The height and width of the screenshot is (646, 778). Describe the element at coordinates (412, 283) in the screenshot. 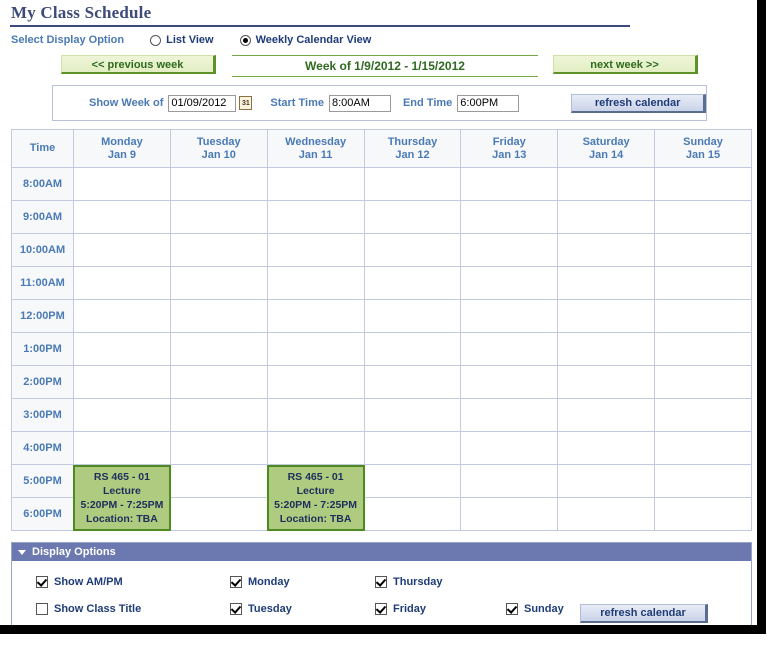

I see `calendar-slot-thursday-1100AM` at that location.